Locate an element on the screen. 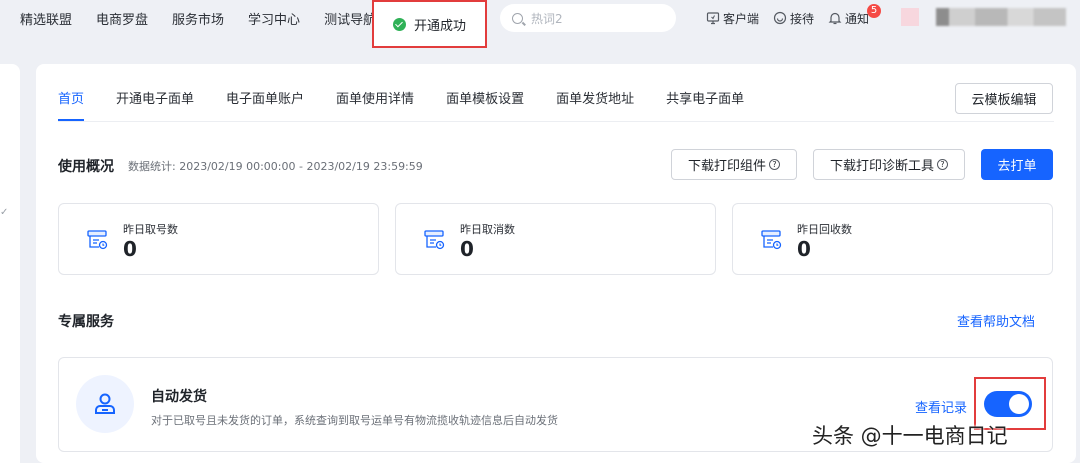  bell-icon is located at coordinates (835, 18).